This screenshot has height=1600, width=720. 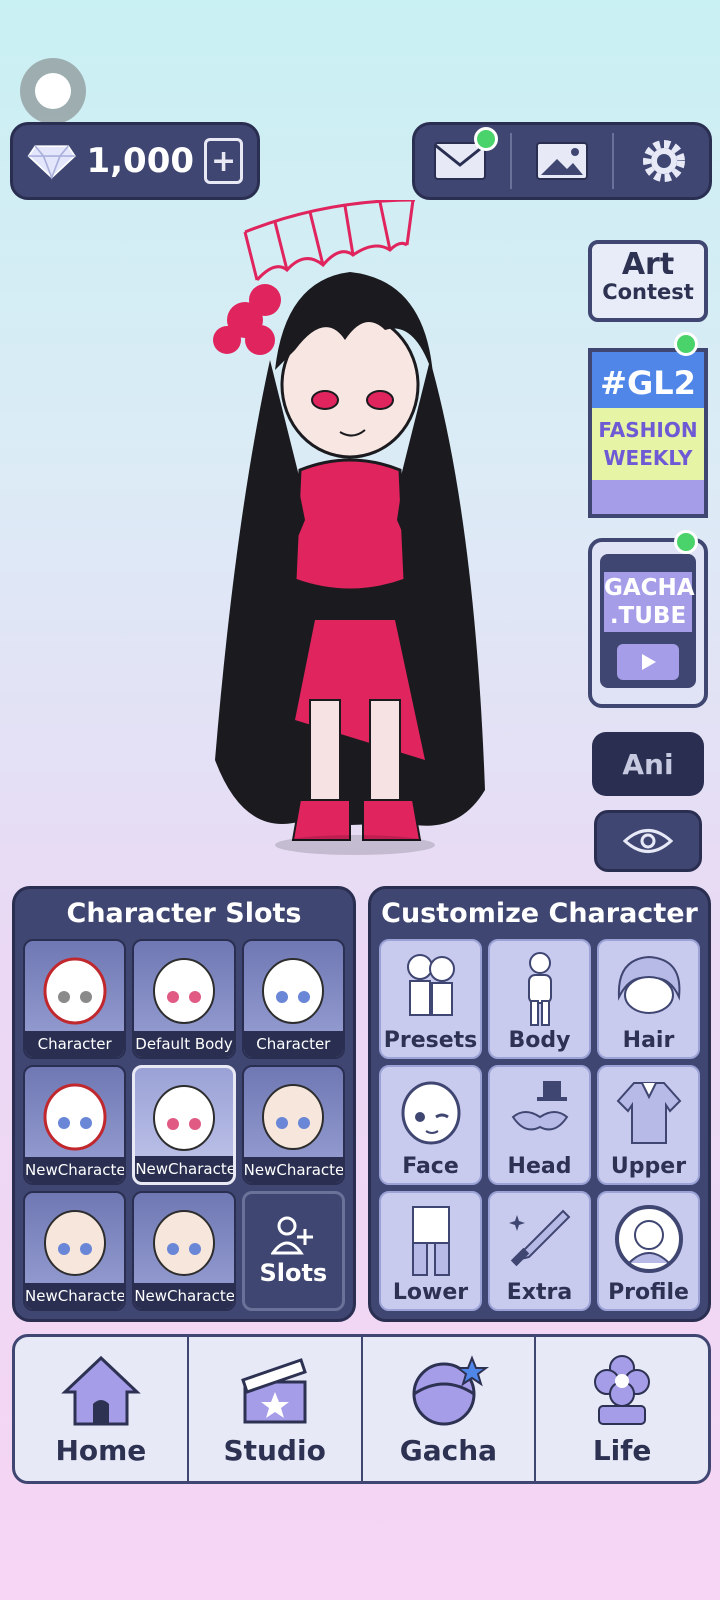 What do you see at coordinates (648, 380) in the screenshot?
I see `fashion-tag: #GL2` at bounding box center [648, 380].